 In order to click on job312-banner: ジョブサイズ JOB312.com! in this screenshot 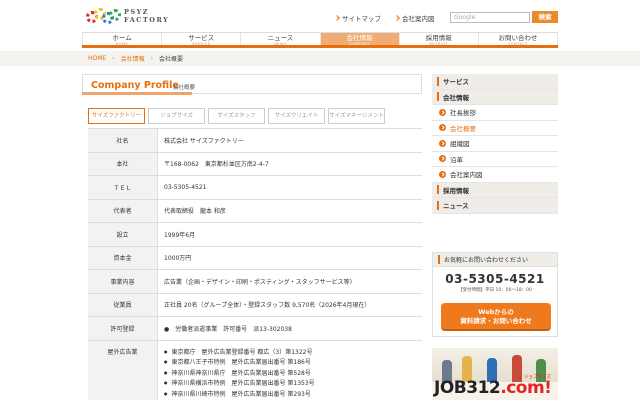, I will do `click(495, 374)`.